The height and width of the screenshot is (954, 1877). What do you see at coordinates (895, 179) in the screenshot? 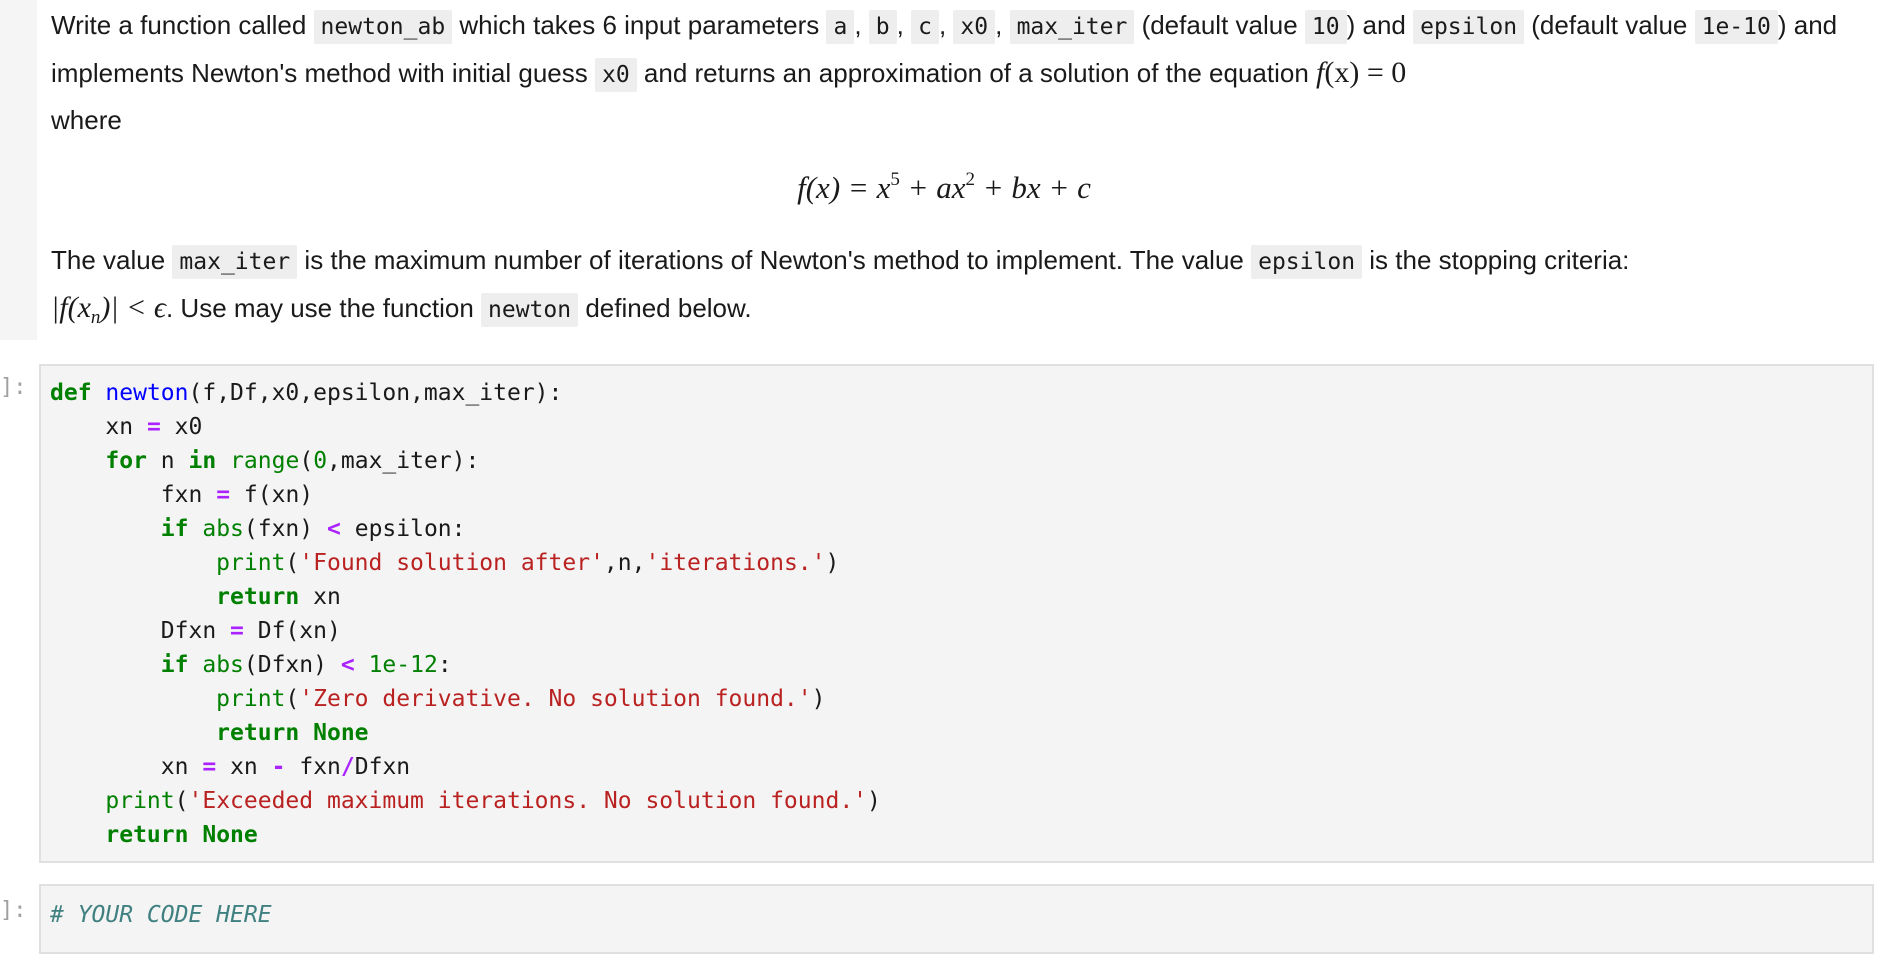
I see `eq-exponent-5: 5` at bounding box center [895, 179].